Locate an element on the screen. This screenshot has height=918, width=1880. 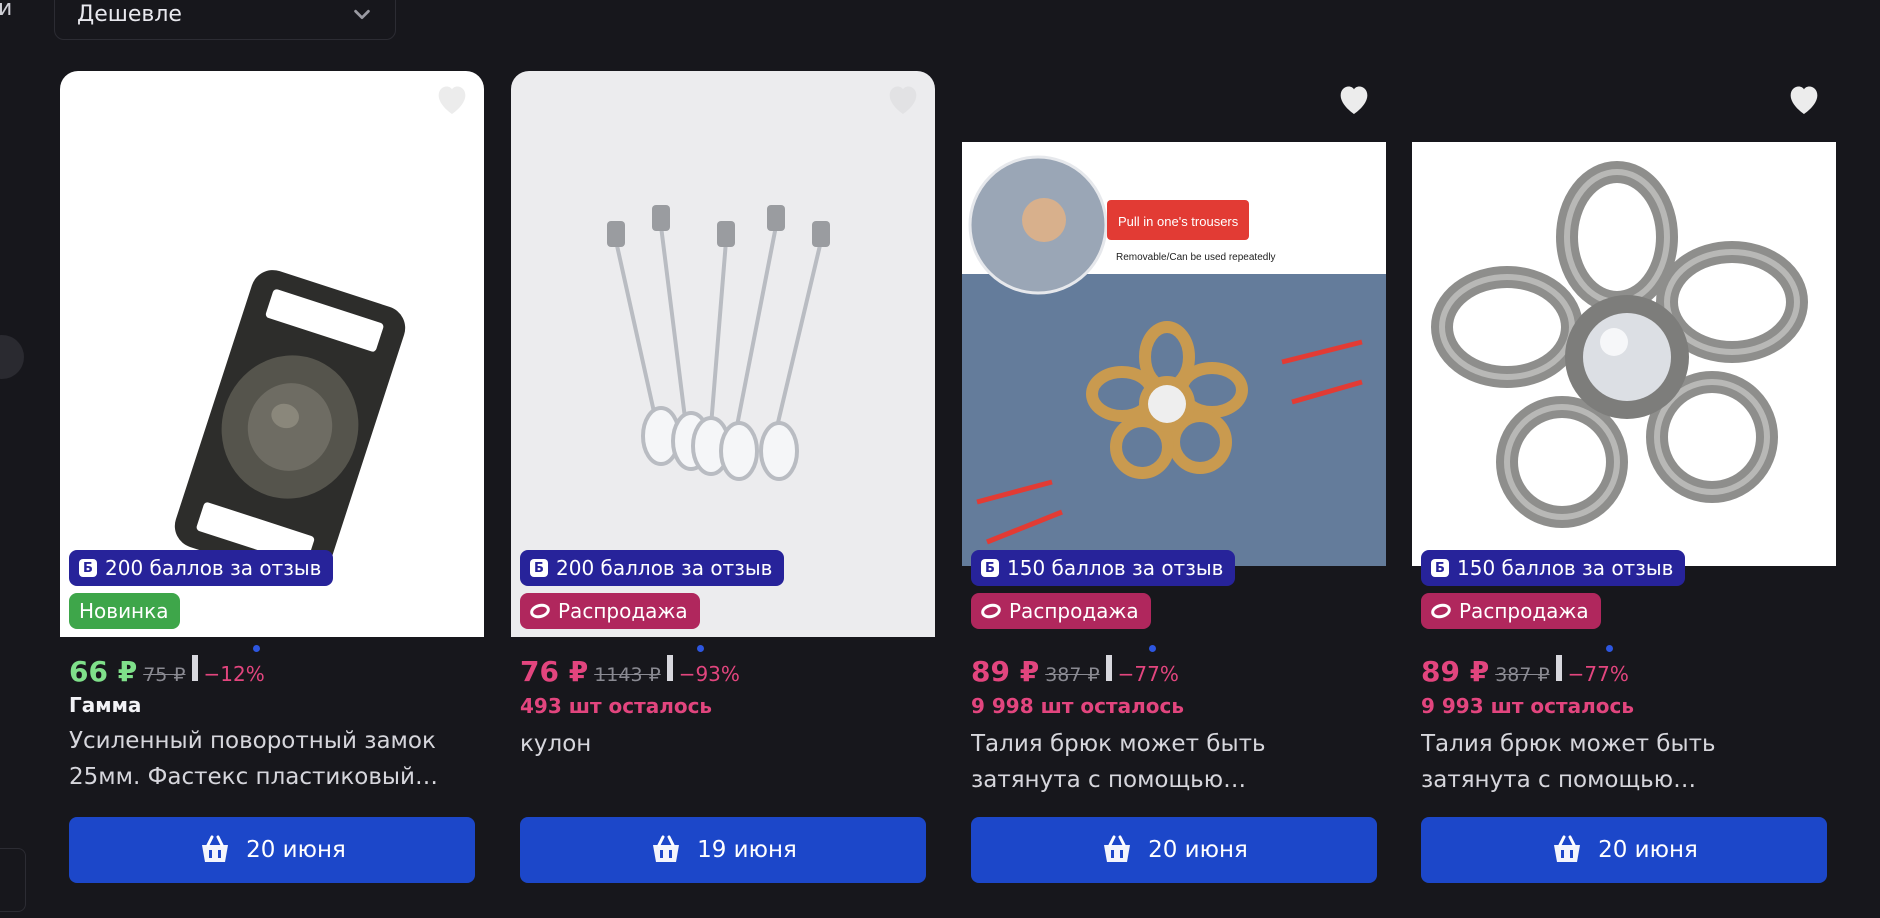
image-caption-text: Removable/Can be used repeatedly is located at coordinates (1196, 257).